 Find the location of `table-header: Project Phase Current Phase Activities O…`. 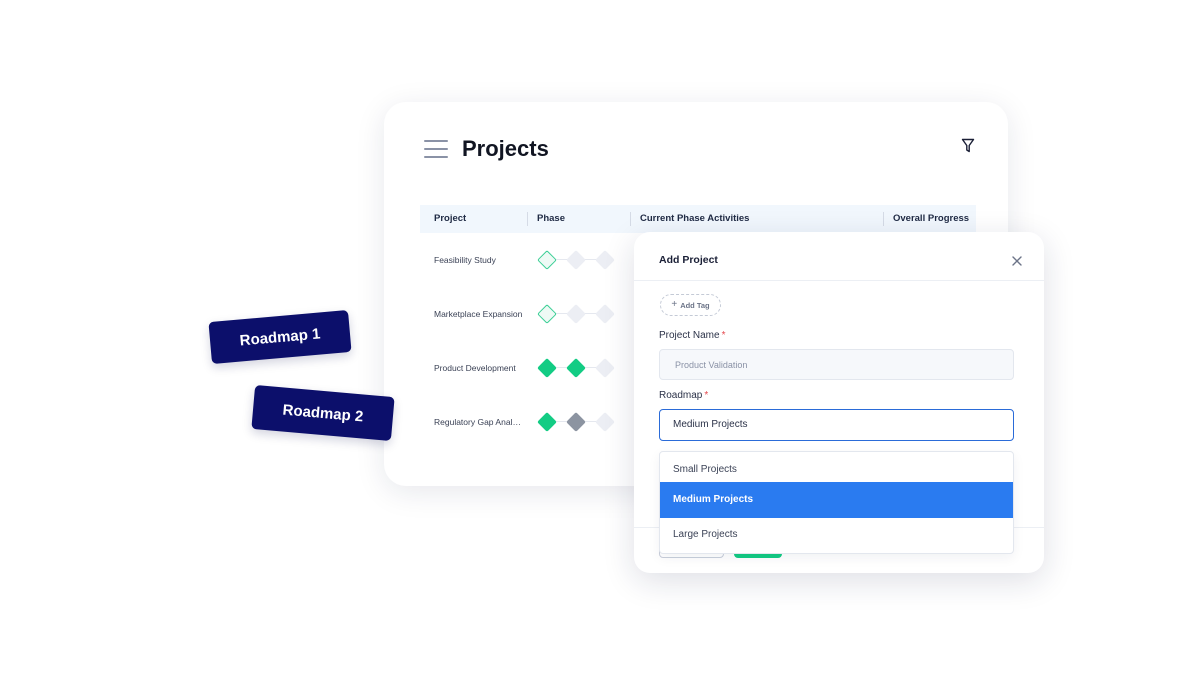

table-header: Project Phase Current Phase Activities O… is located at coordinates (698, 219).